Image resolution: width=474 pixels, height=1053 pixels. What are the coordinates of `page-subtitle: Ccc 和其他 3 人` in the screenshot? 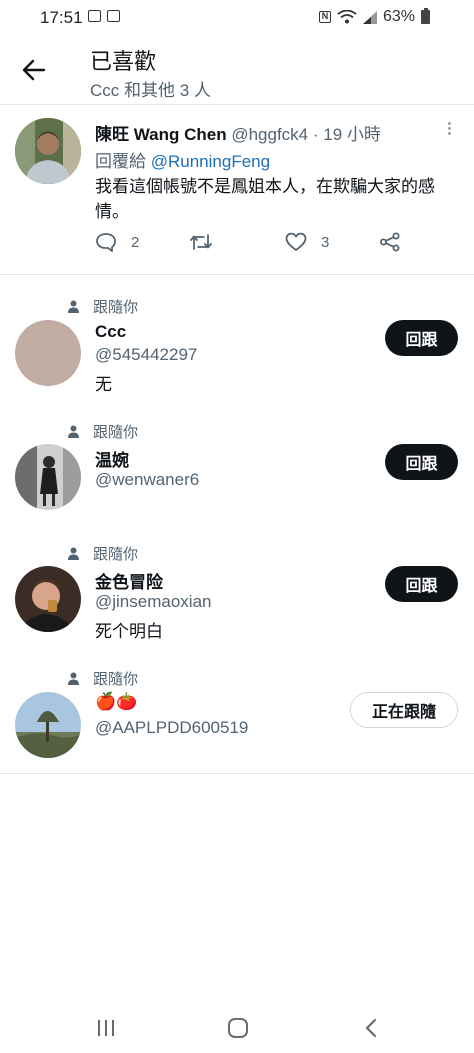 It's located at (150, 90).